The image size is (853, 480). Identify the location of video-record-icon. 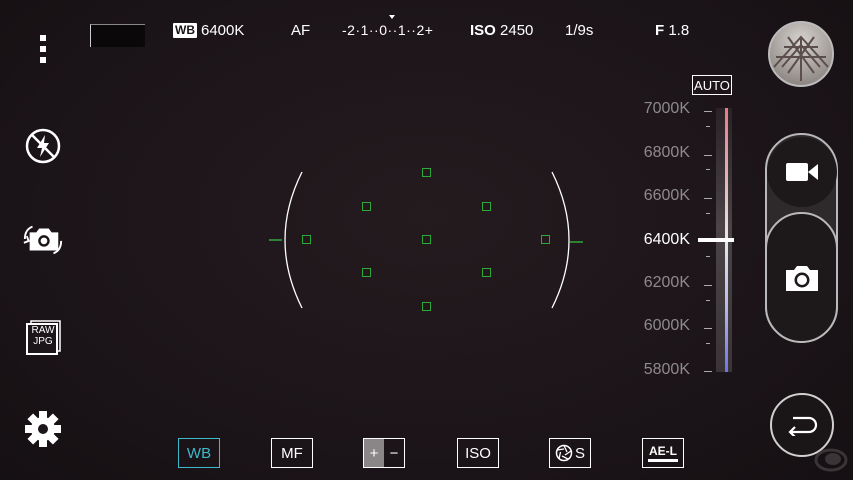
(802, 172).